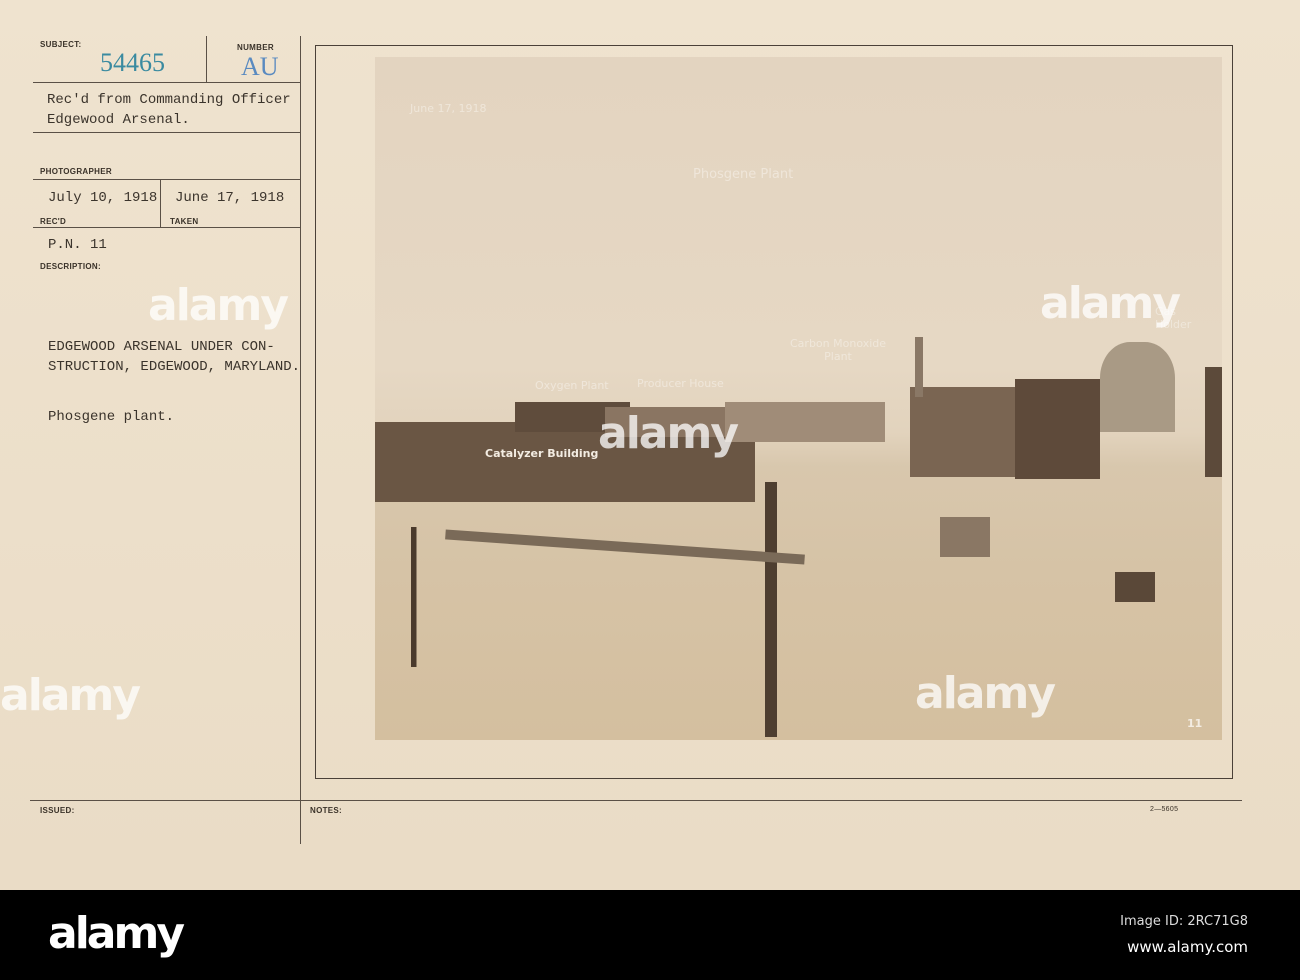 This screenshot has height=980, width=1300. What do you see at coordinates (77, 245) in the screenshot?
I see `pn-number: P.N. 11` at bounding box center [77, 245].